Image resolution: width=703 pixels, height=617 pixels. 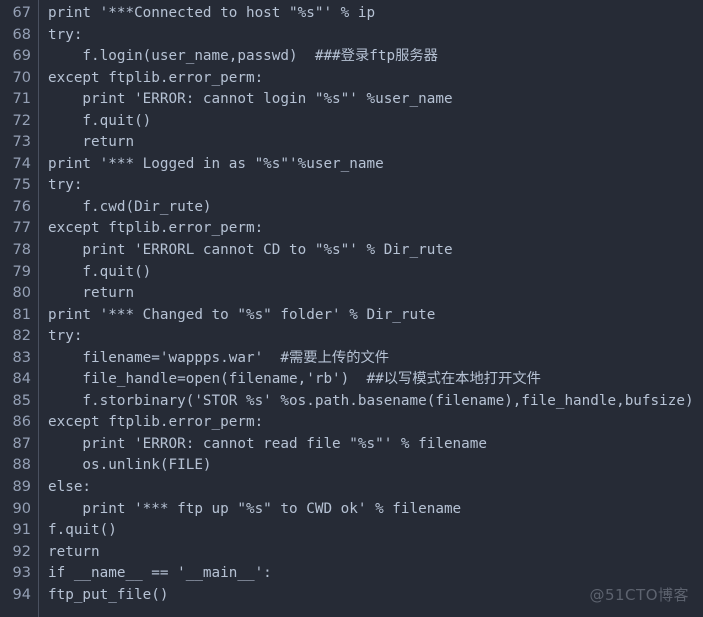 What do you see at coordinates (21, 120) in the screenshot?
I see `line-number: 72` at bounding box center [21, 120].